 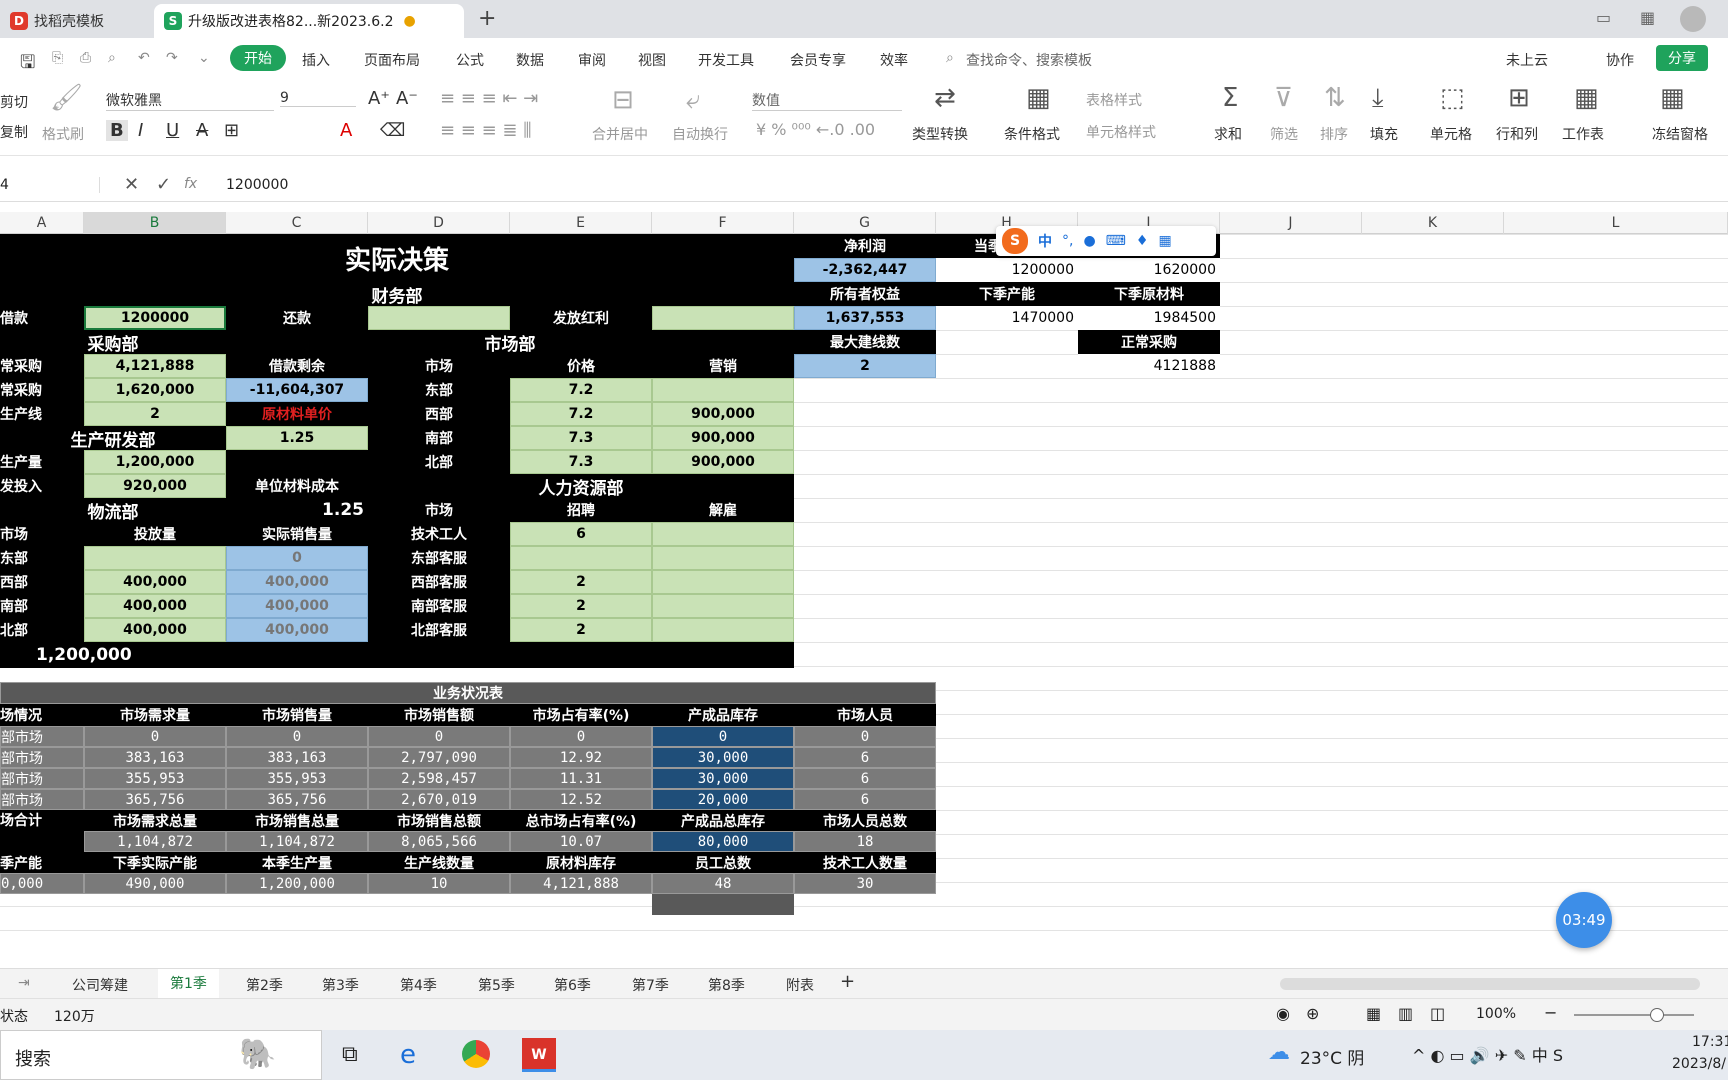 I want to click on dividend-label: 发放红利, so click(x=581, y=318).